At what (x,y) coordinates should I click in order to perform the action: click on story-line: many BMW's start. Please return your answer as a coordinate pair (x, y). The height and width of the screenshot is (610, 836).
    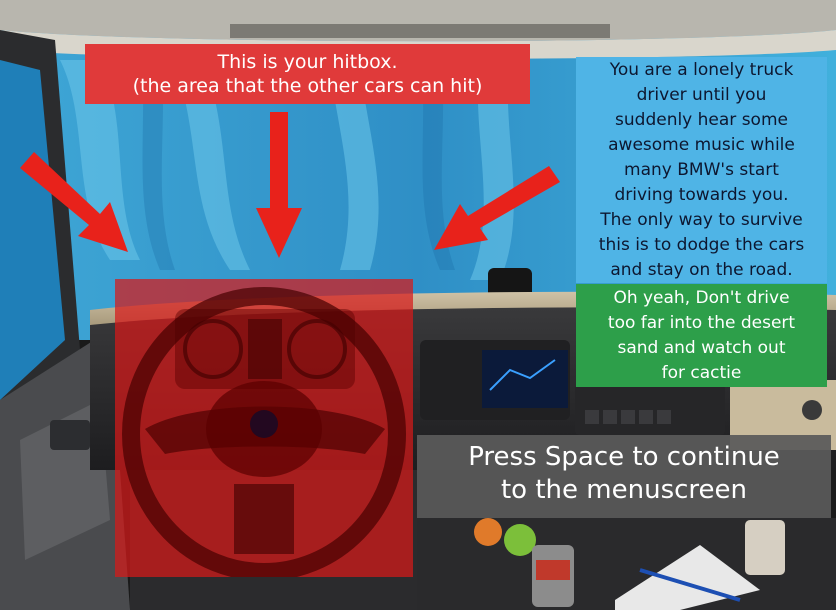
    Looking at the image, I should click on (701, 170).